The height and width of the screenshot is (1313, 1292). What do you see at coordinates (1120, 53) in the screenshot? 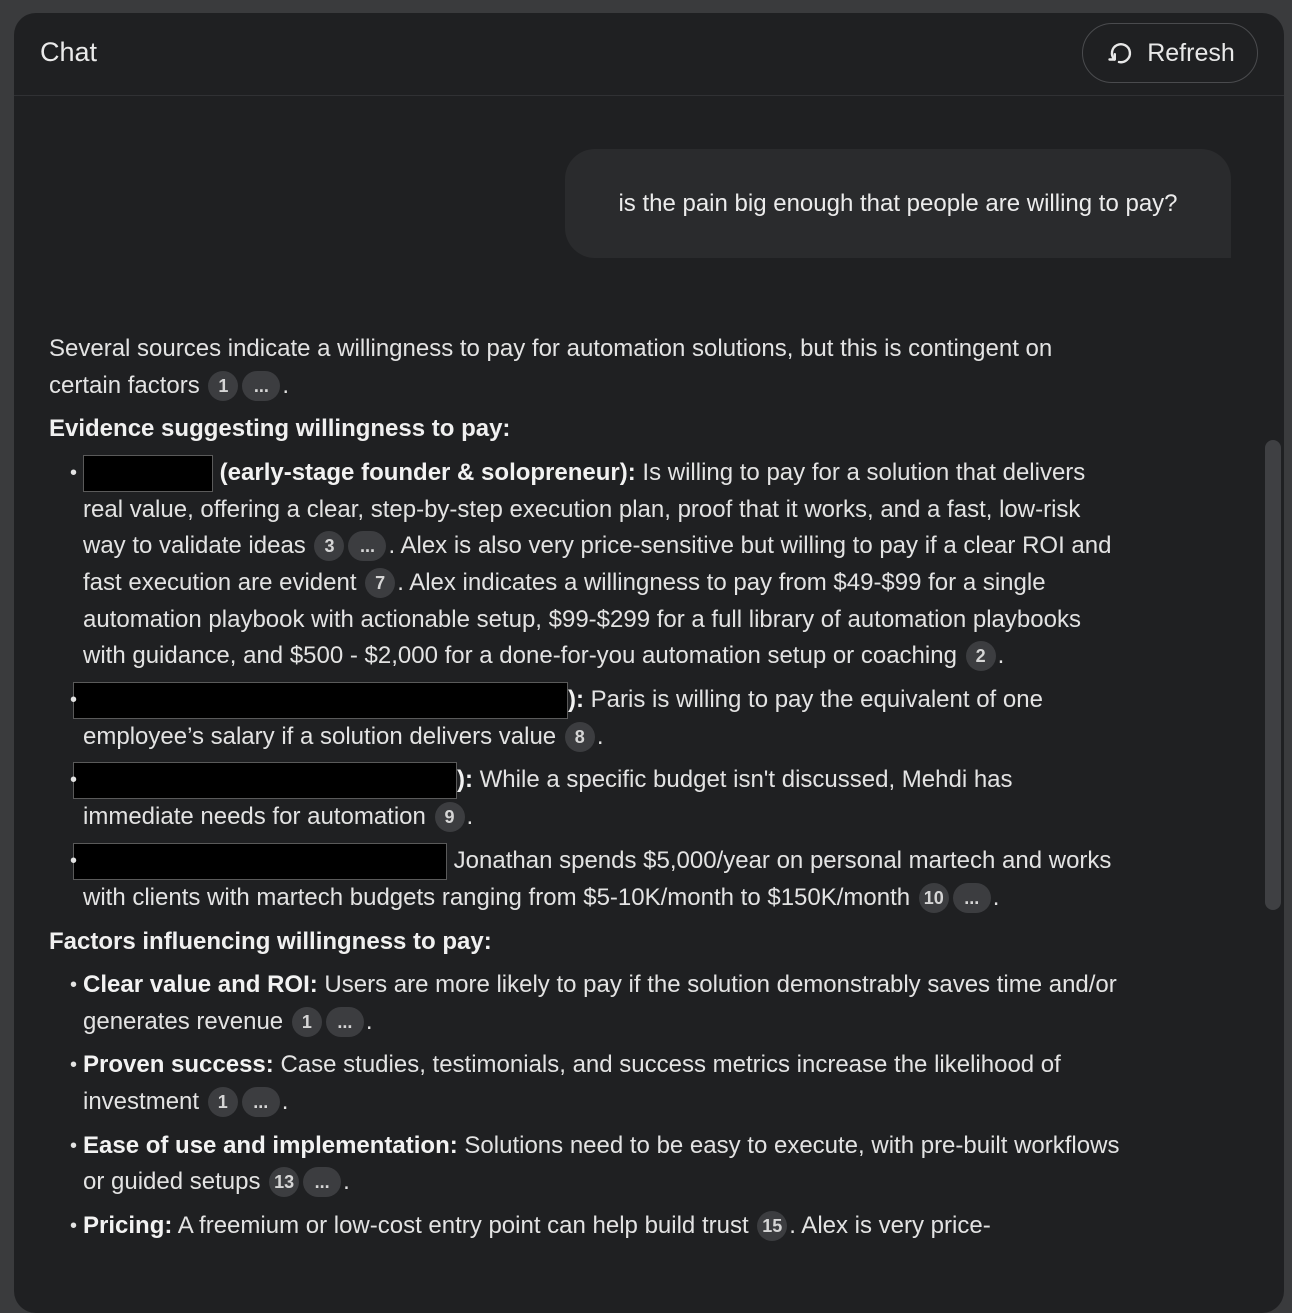
I see `refresh-icon` at bounding box center [1120, 53].